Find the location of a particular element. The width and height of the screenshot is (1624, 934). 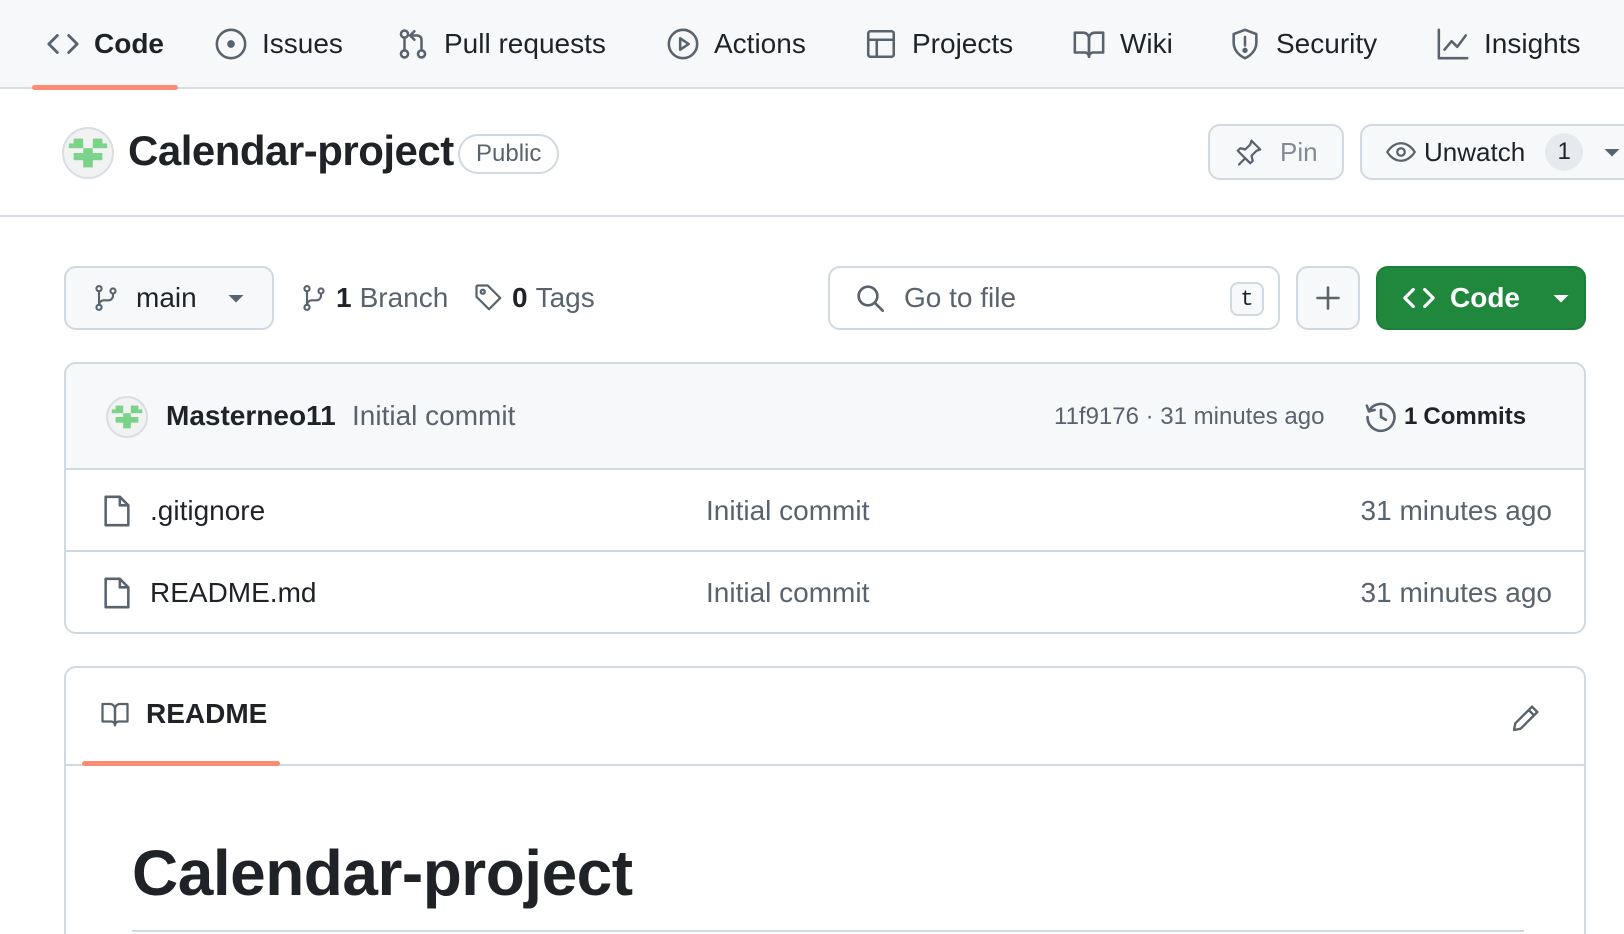

commits-label: Commits is located at coordinates (1475, 416).